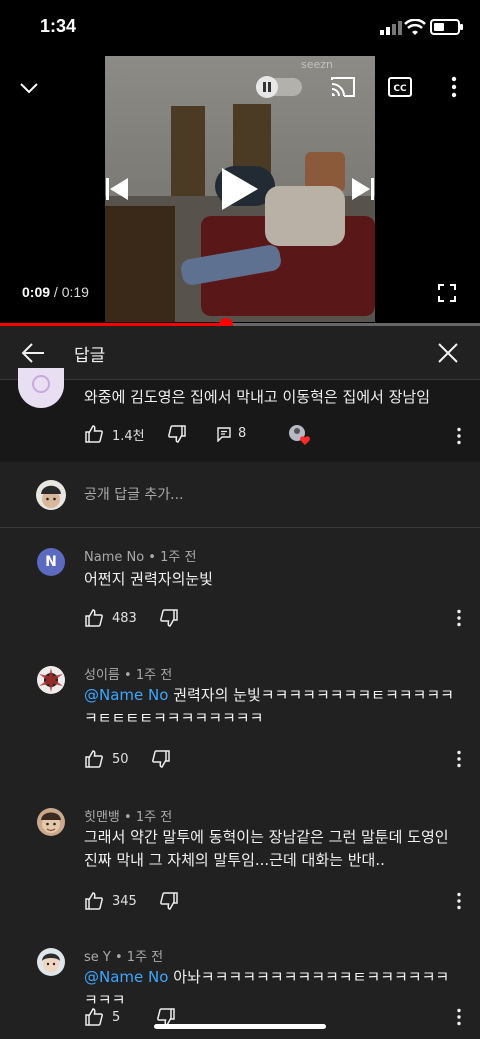 The image size is (480, 1039). I want to click on reply-author: se Y, so click(97, 957).